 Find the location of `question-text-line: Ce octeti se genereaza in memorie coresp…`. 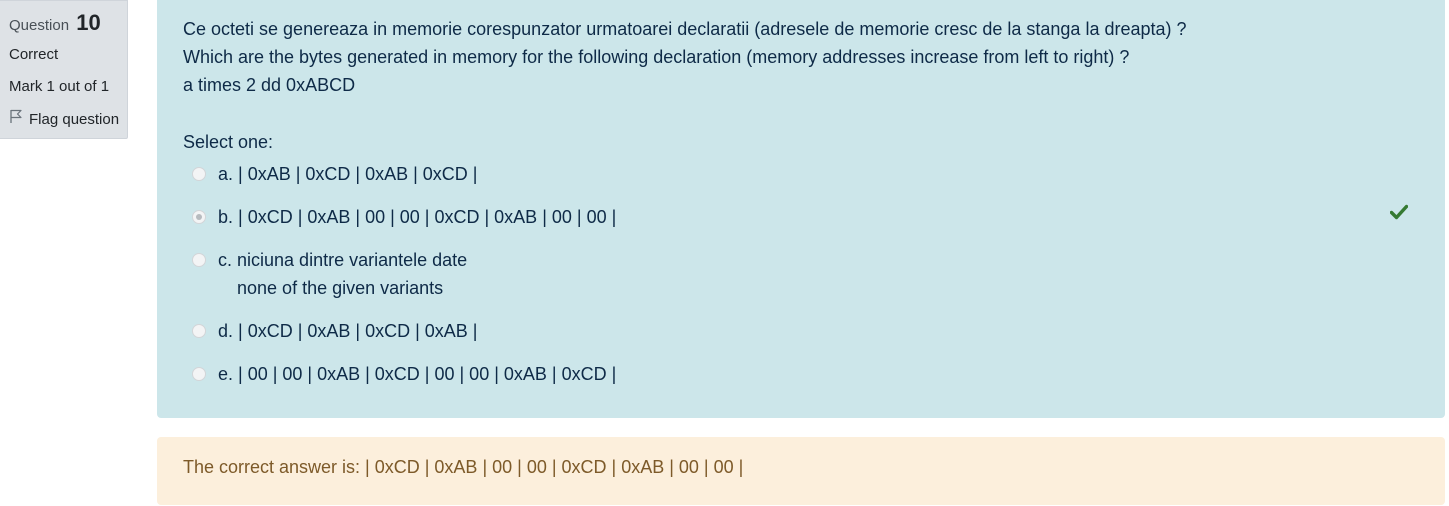

question-text-line: Ce octeti se genereaza in memorie coresp… is located at coordinates (685, 29).